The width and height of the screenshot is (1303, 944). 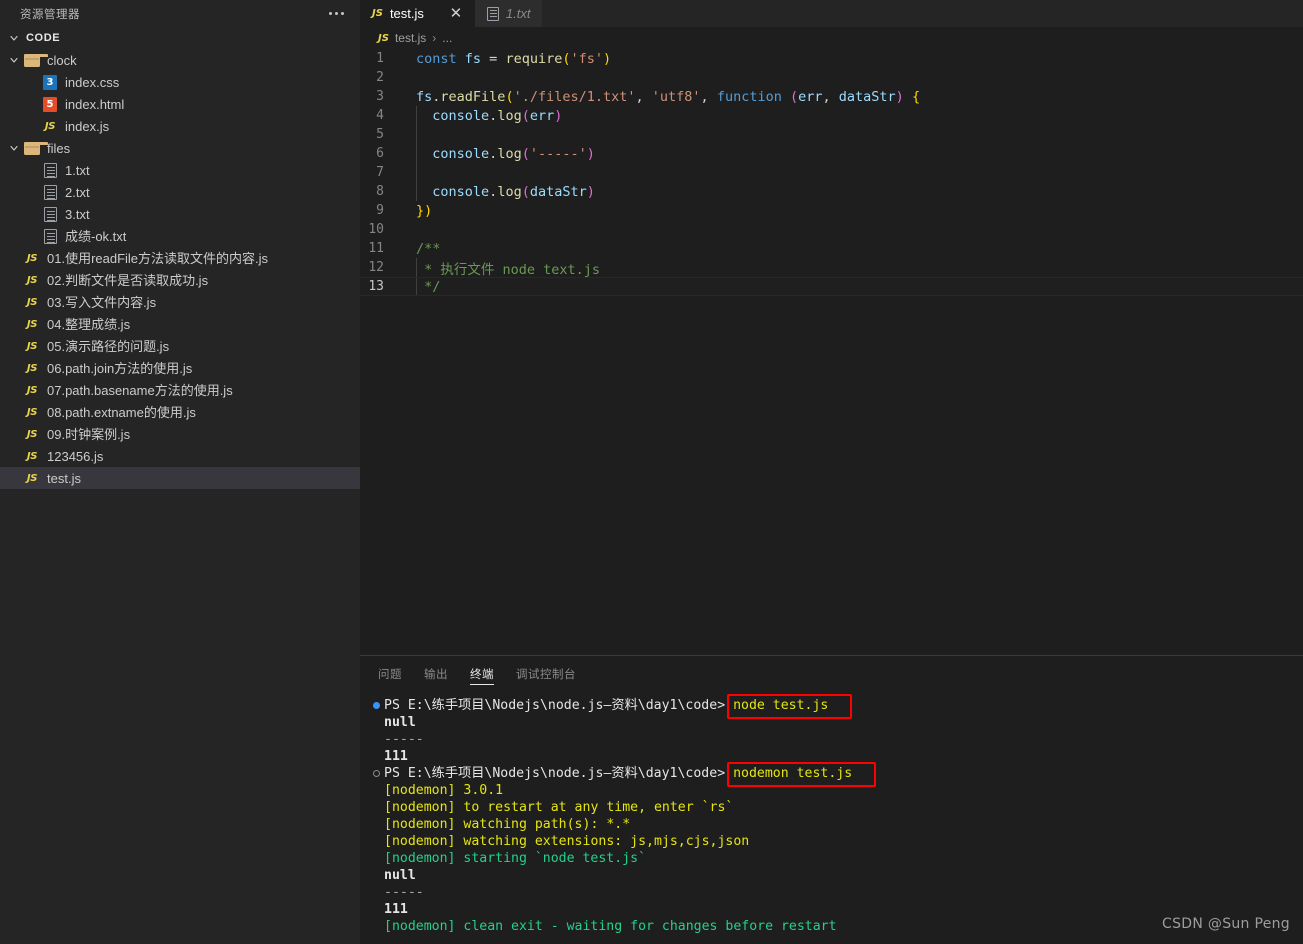 I want to click on file-tree-item: JS 05.演示路径的问题.js, so click(x=180, y=346).